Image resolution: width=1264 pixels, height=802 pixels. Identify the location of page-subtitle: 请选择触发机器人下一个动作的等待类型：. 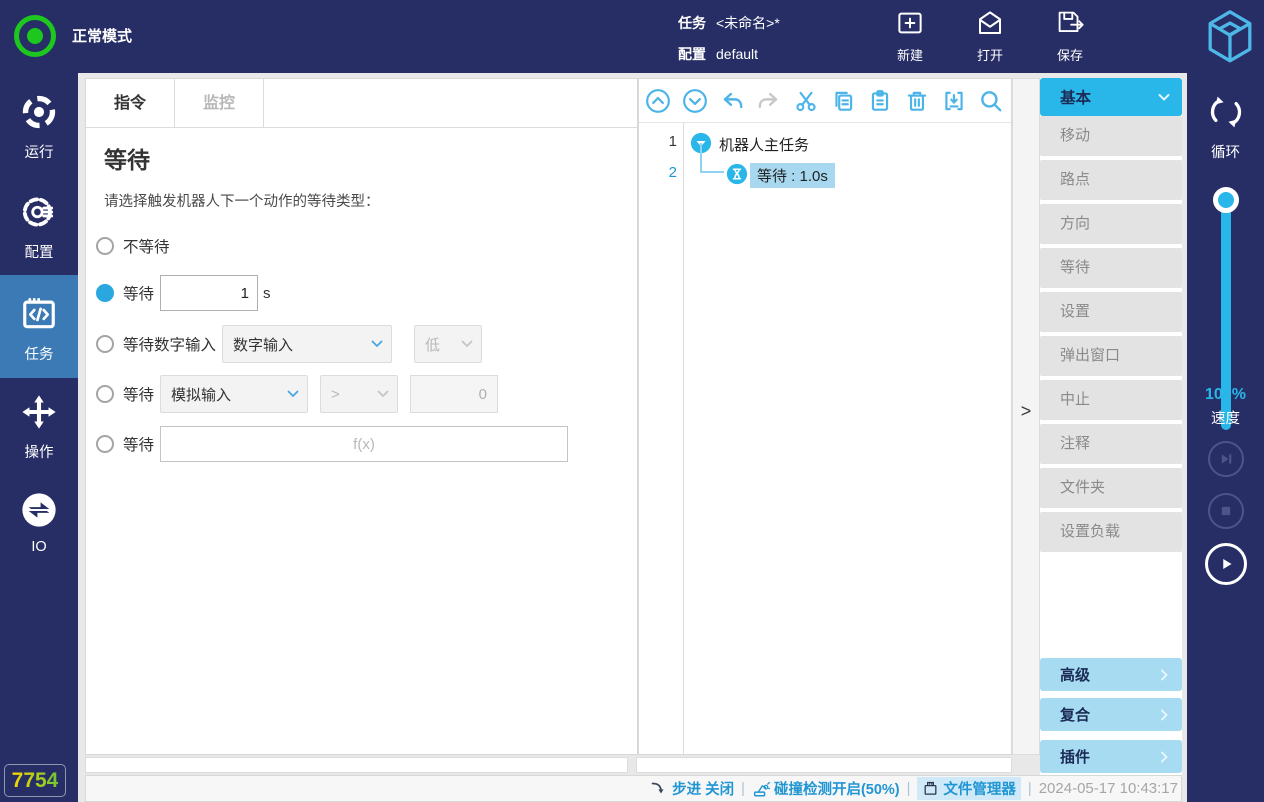
(242, 202).